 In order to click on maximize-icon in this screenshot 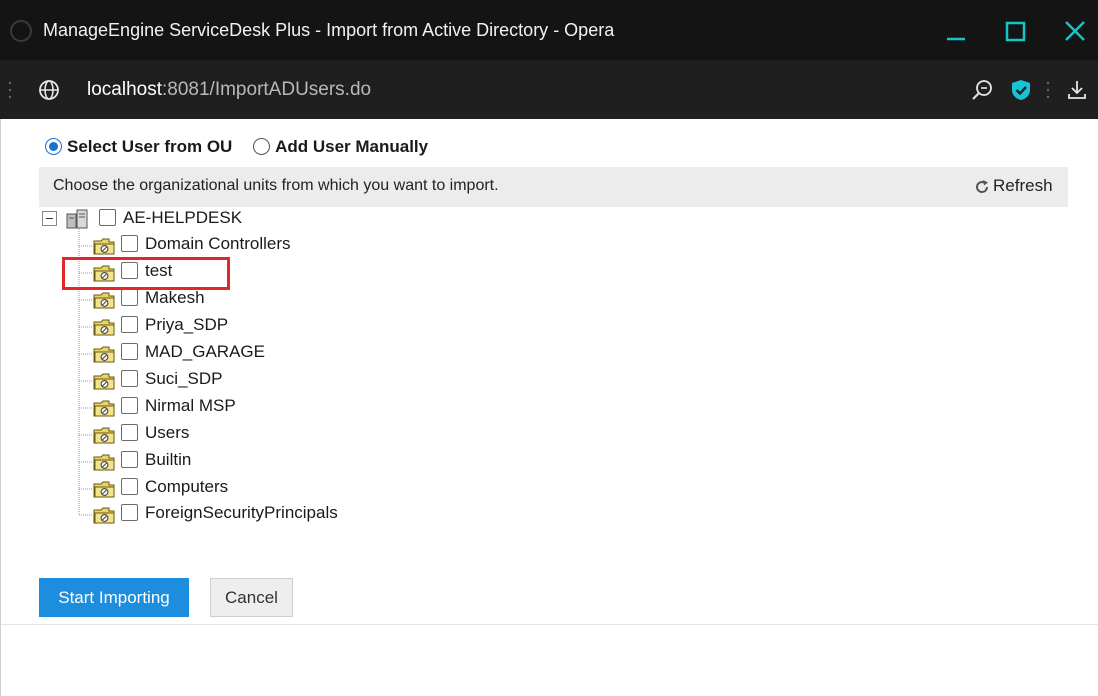, I will do `click(1015, 31)`.